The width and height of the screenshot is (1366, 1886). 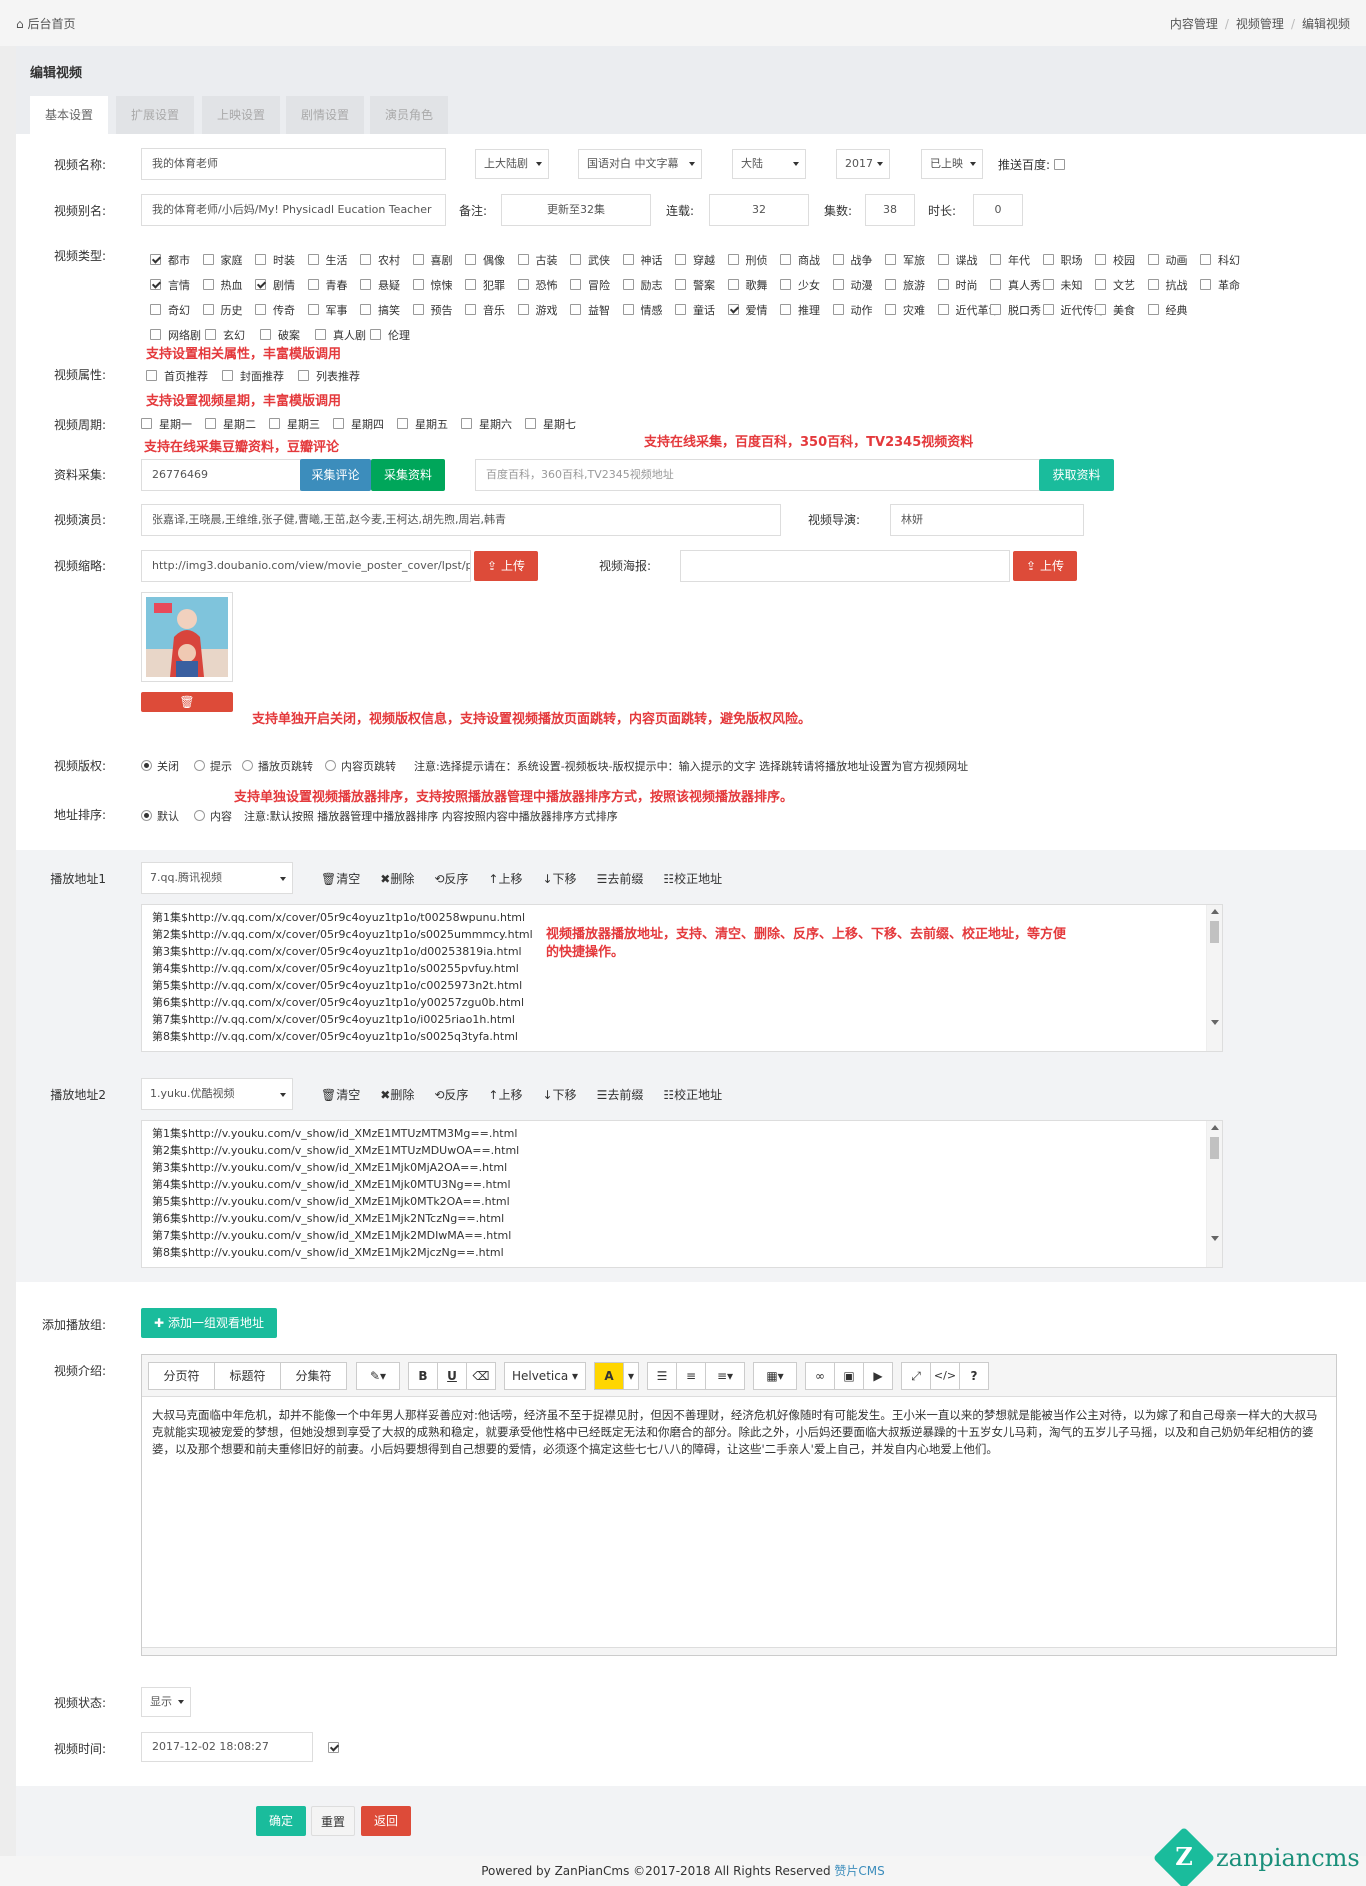 I want to click on type-checkbox: 爱情, so click(x=747, y=310).